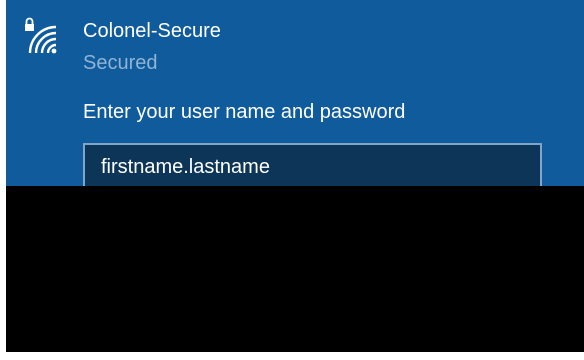 Image resolution: width=584 pixels, height=360 pixels. What do you see at coordinates (244, 112) in the screenshot?
I see `credentials-prompt: Enter your user name and password` at bounding box center [244, 112].